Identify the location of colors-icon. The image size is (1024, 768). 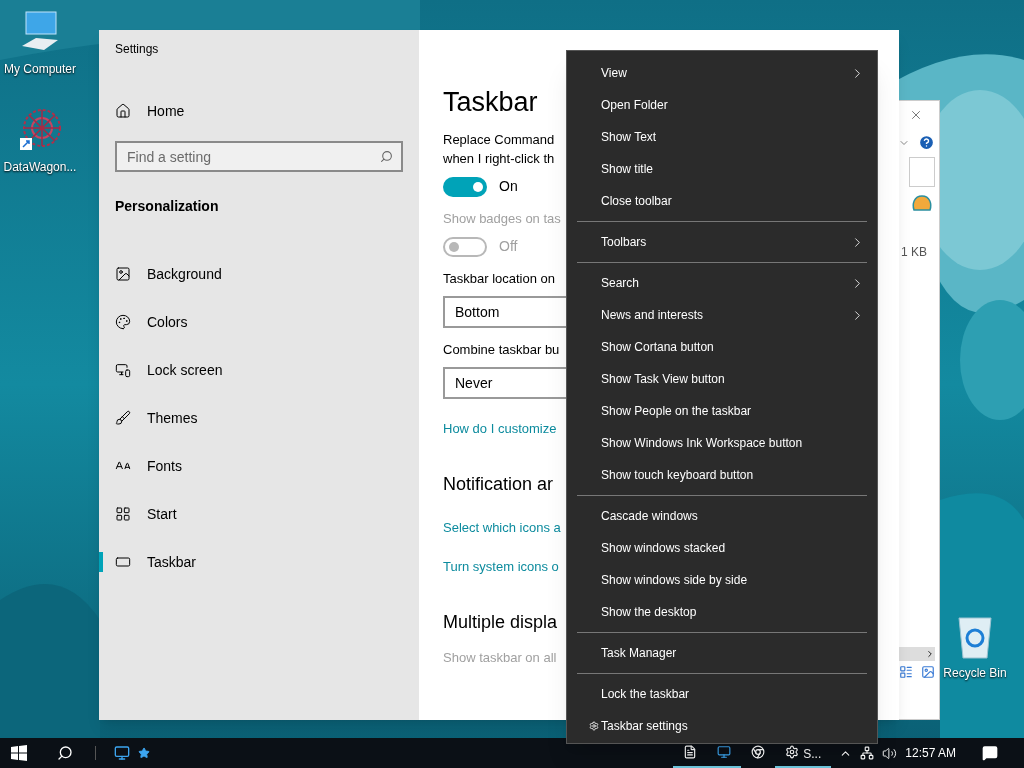
(123, 322).